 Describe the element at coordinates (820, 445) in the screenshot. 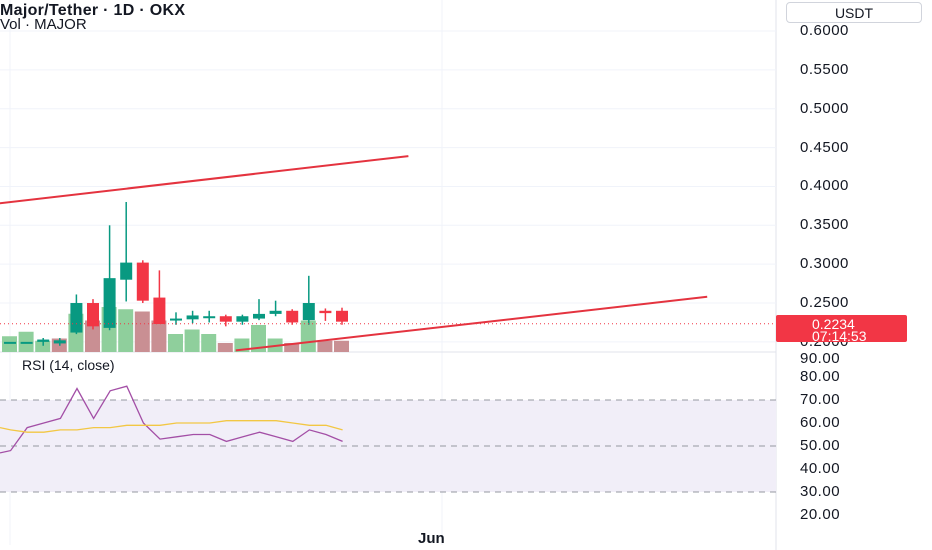

I see `rsi-tick-4: 50.00` at that location.